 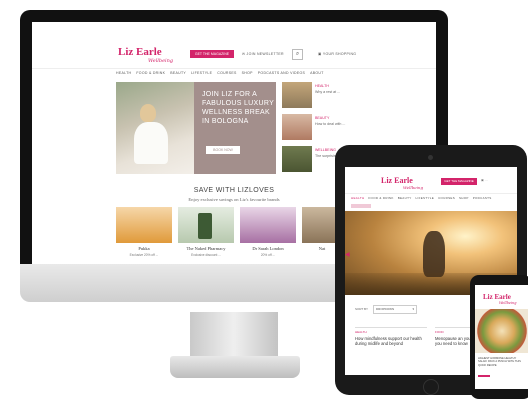 I want to click on tablet-nav-item: COURSES, so click(x=446, y=198).